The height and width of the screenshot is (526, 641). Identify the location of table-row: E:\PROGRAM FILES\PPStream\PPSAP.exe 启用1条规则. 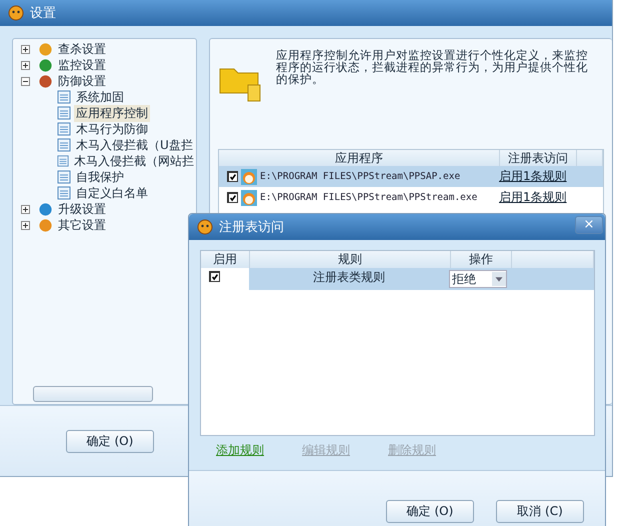
(411, 176).